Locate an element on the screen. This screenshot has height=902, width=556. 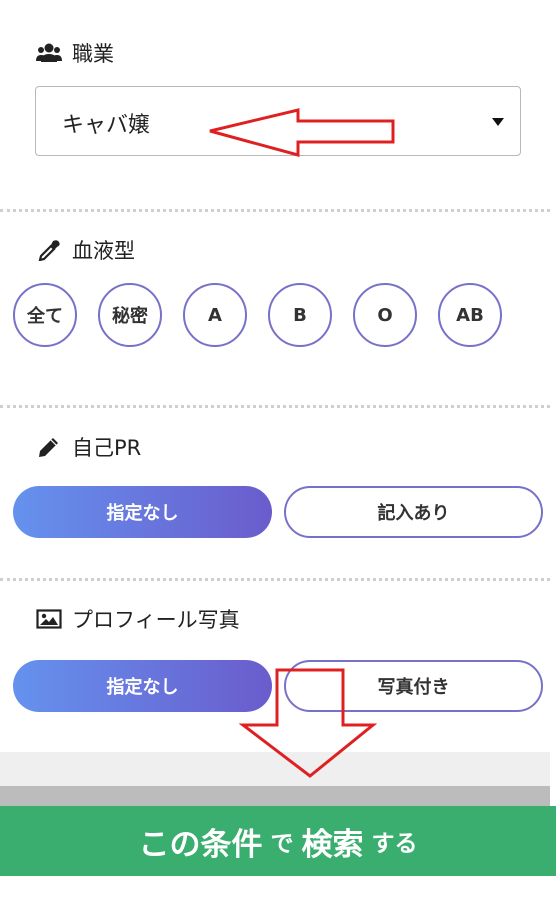
profile-photo-label: プロフィール写真 is located at coordinates (156, 620).